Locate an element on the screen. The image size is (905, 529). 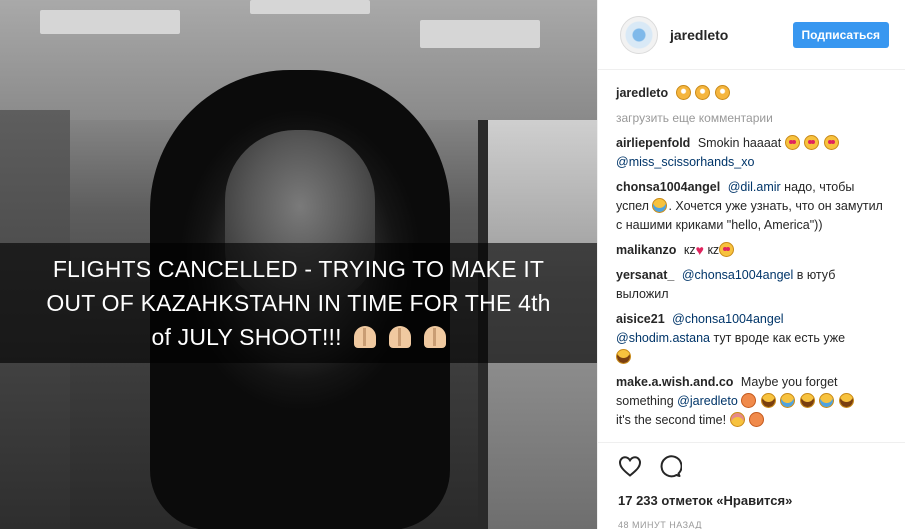
comment-author: make.a.wish.and.co is located at coordinates (674, 382).